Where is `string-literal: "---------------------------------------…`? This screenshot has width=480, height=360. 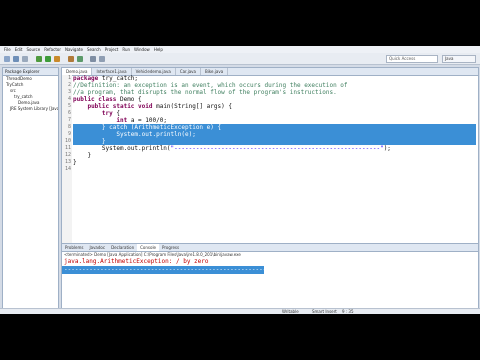
string-literal: "---------------------------------------… is located at coordinates (277, 148).